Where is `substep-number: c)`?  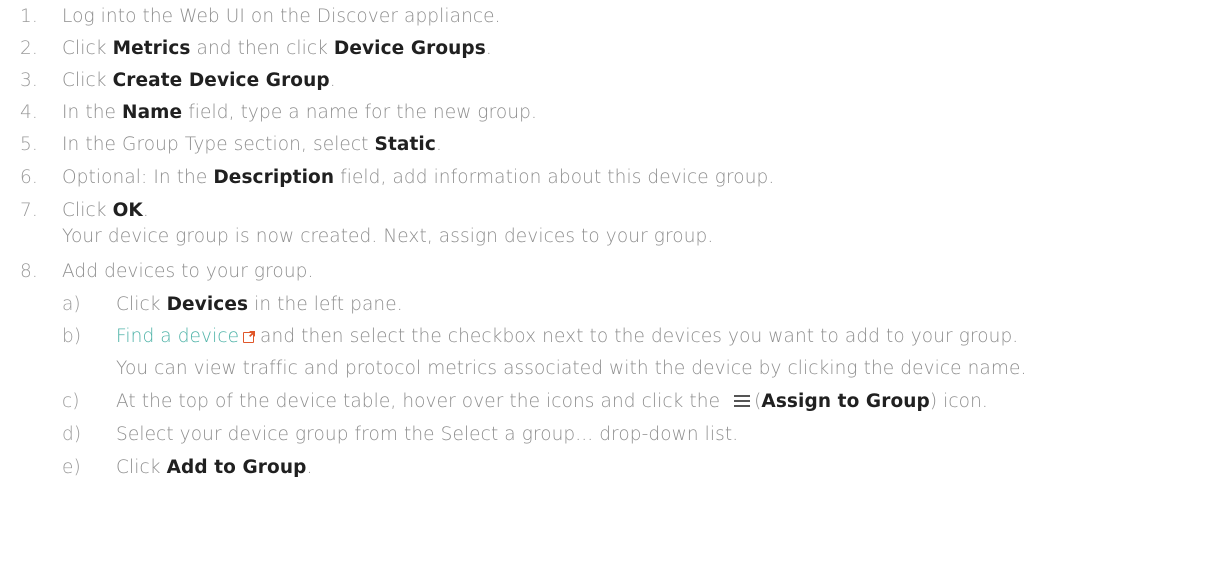 substep-number: c) is located at coordinates (71, 401).